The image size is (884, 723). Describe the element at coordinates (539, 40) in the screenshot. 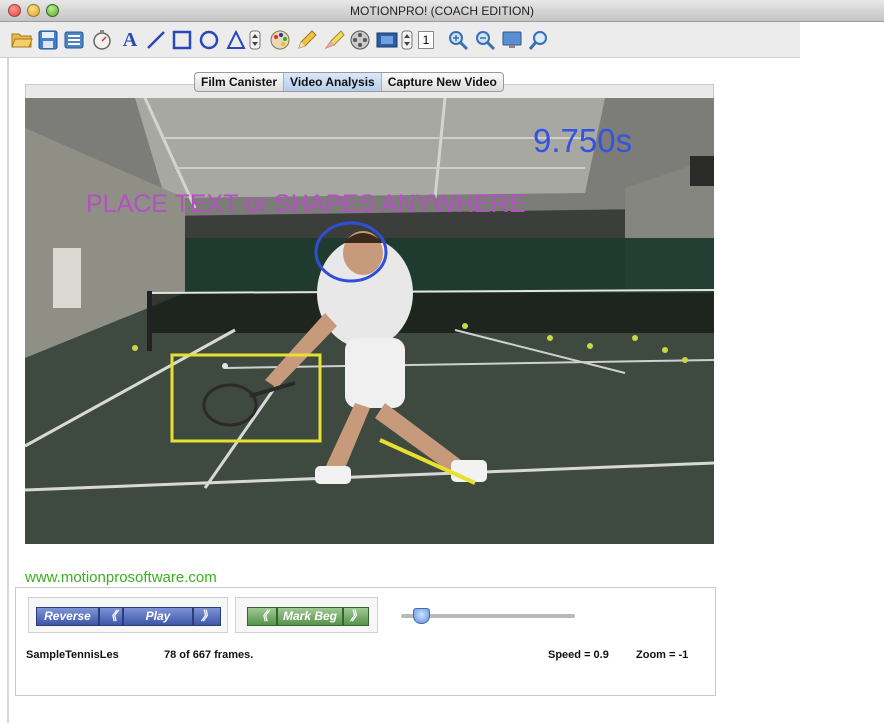

I see `magnifier-icon` at that location.